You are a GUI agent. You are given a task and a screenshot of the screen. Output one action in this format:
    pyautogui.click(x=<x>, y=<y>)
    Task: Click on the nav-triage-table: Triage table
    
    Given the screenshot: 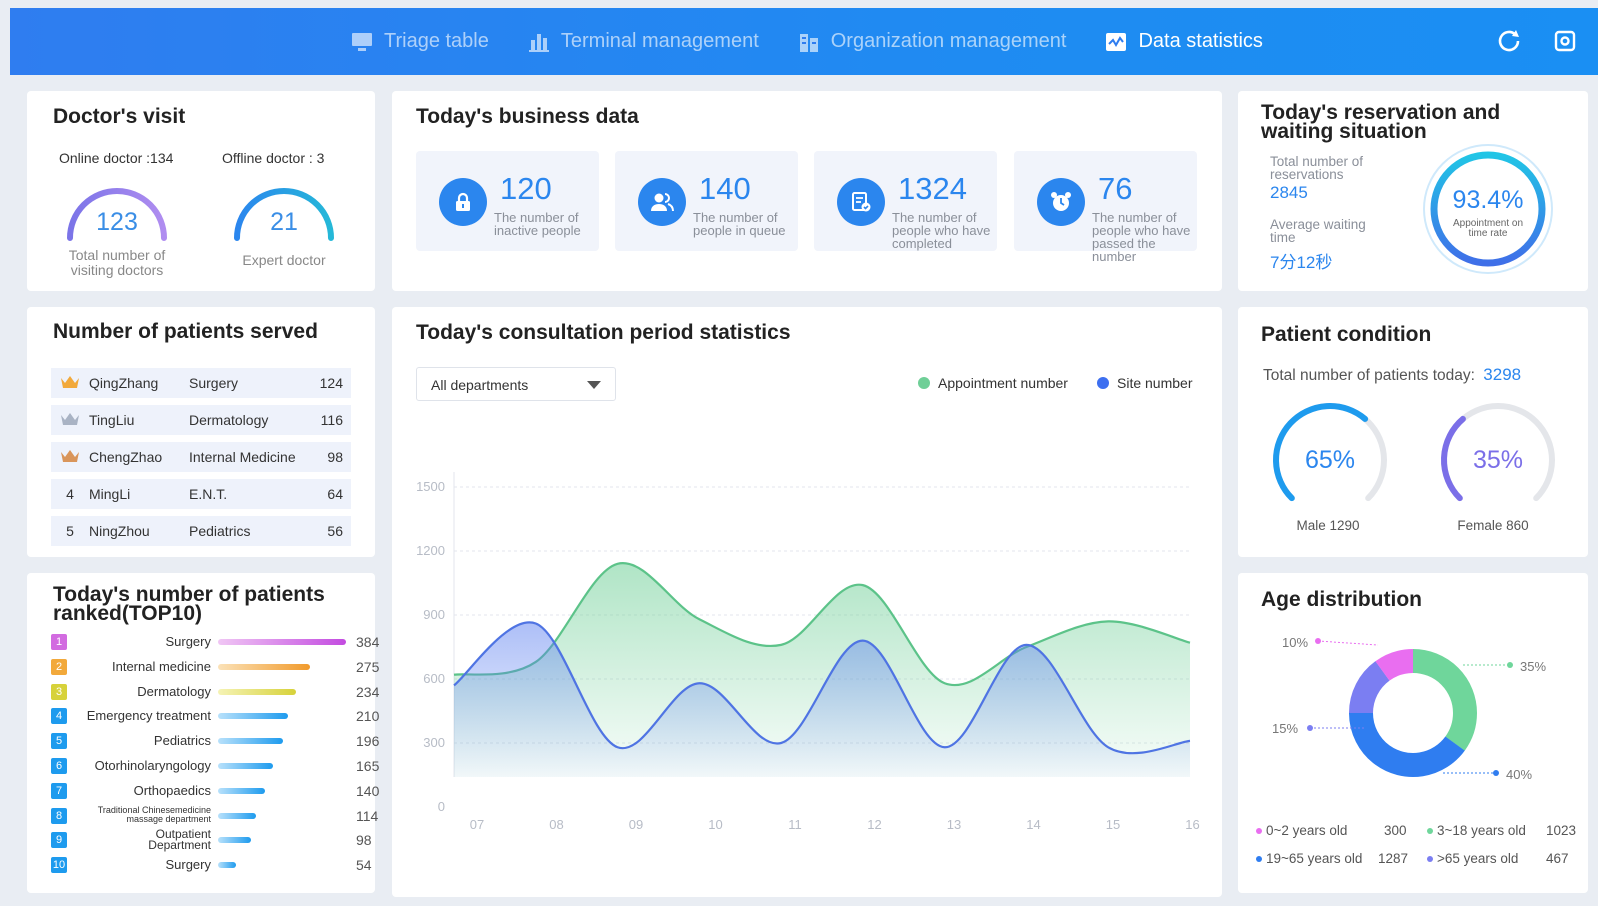 What is the action you would take?
    pyautogui.click(x=419, y=42)
    